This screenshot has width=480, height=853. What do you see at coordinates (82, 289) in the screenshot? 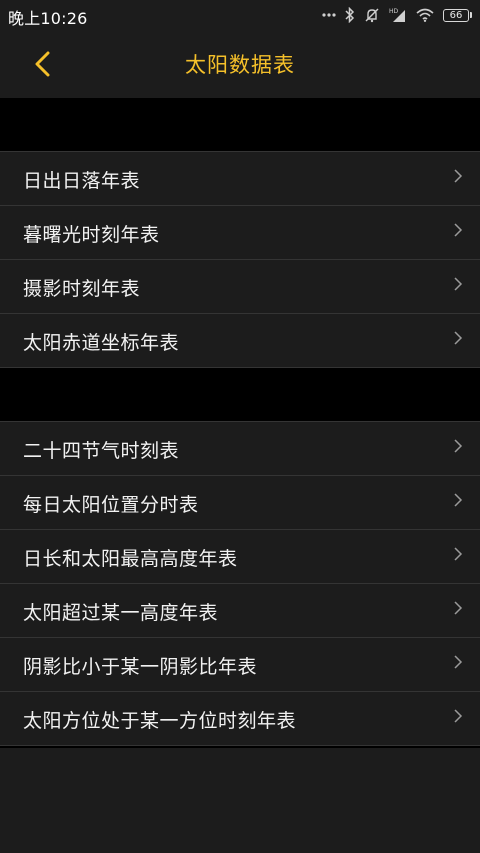
I see `list-item-label: 摄影时刻年表` at bounding box center [82, 289].